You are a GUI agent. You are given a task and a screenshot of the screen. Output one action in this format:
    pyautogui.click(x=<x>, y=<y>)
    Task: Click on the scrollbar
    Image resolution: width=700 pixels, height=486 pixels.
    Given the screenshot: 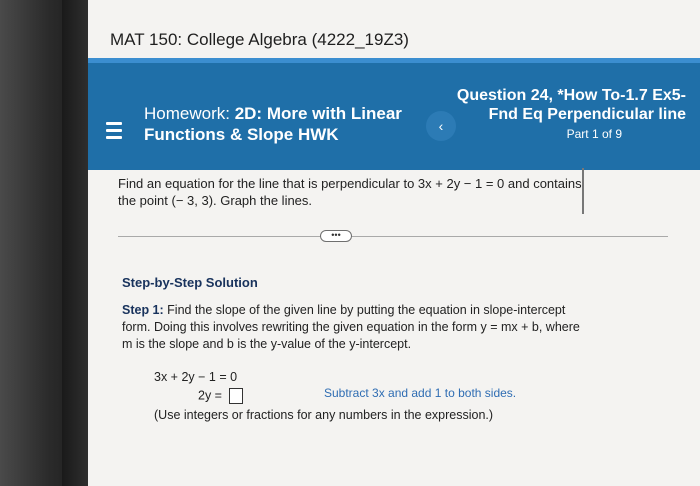 What is the action you would take?
    pyautogui.click(x=583, y=191)
    